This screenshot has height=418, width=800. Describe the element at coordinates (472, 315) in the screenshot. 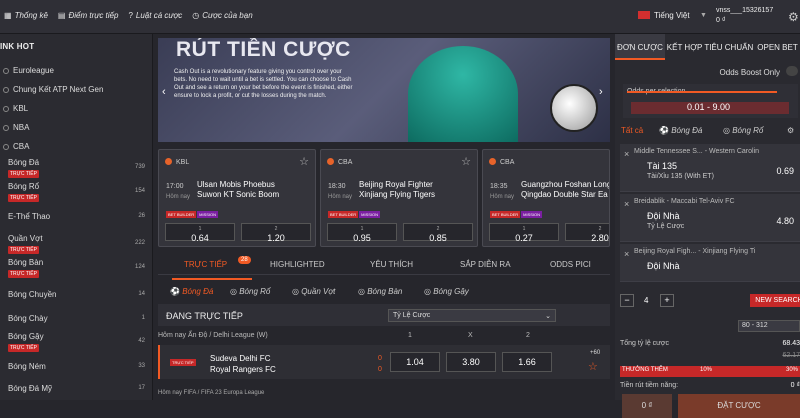

I see `market-select: Tỷ Lệ Cược ⌄` at that location.